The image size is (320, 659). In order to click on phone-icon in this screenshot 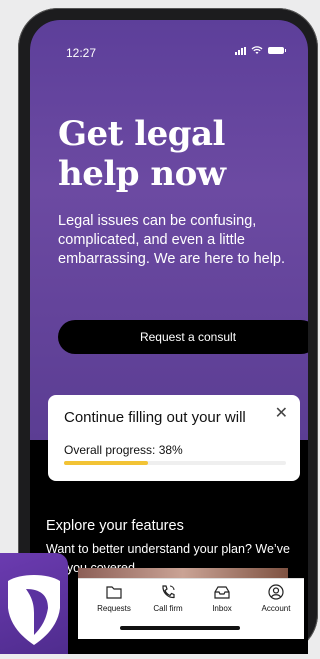, I will do `click(168, 592)`.